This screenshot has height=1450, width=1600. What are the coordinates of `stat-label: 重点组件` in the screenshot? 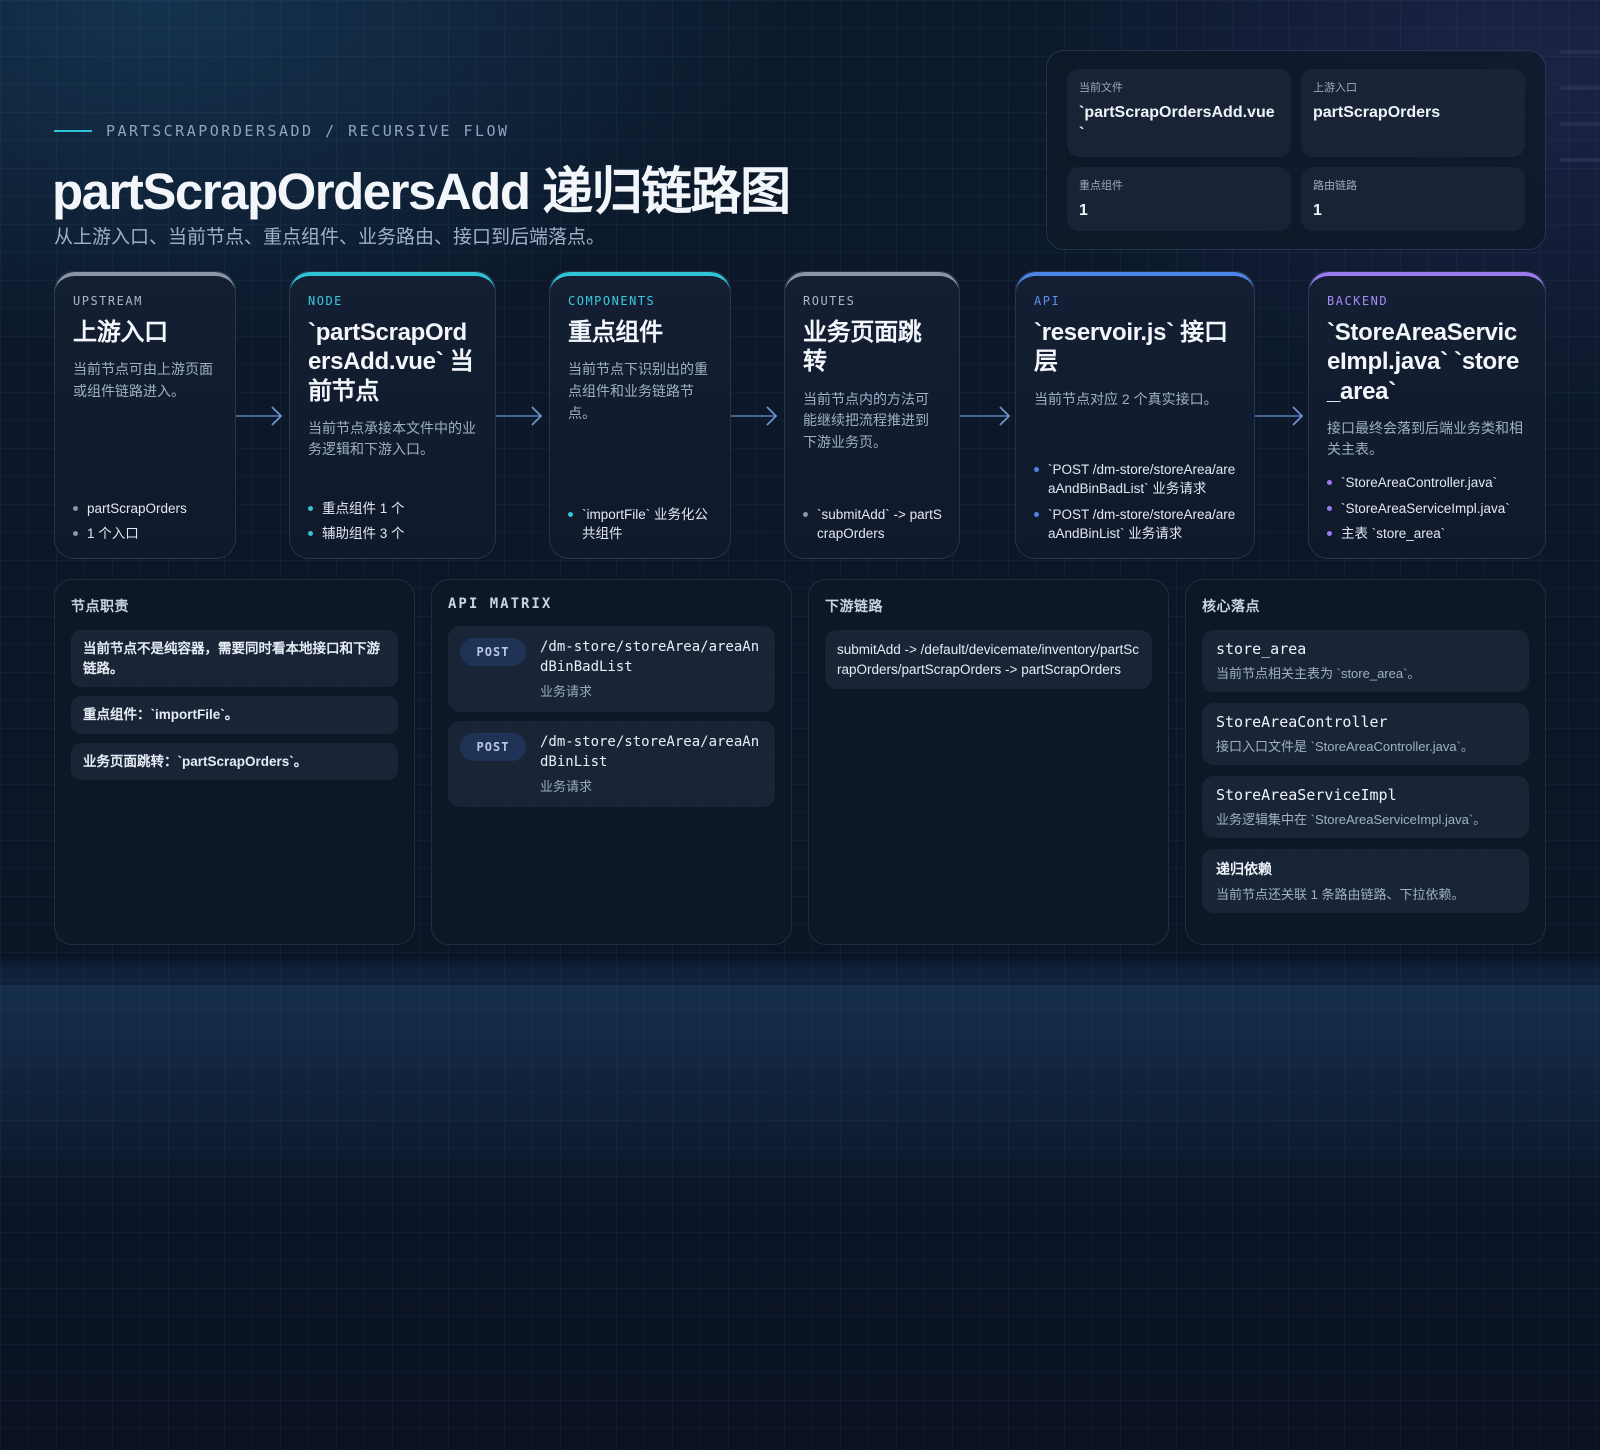 It's located at (1101, 186).